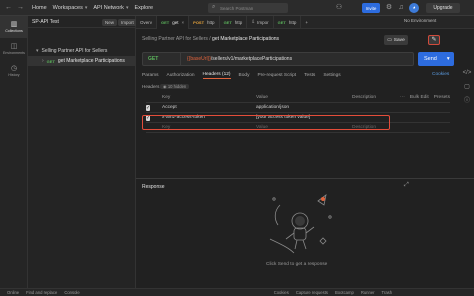  Describe the element at coordinates (127, 22) in the screenshot. I see `import-button: Import` at that location.